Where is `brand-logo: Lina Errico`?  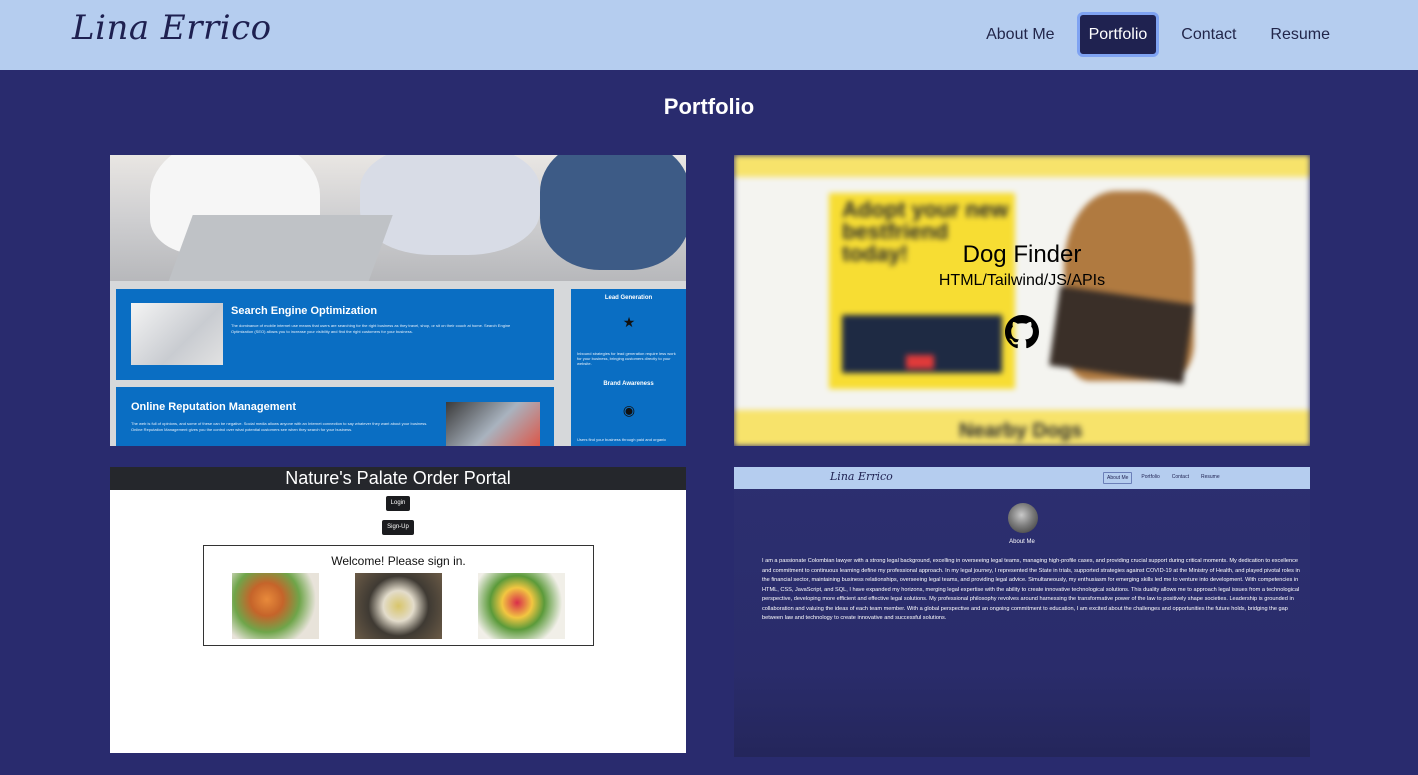 brand-logo: Lina Errico is located at coordinates (172, 28).